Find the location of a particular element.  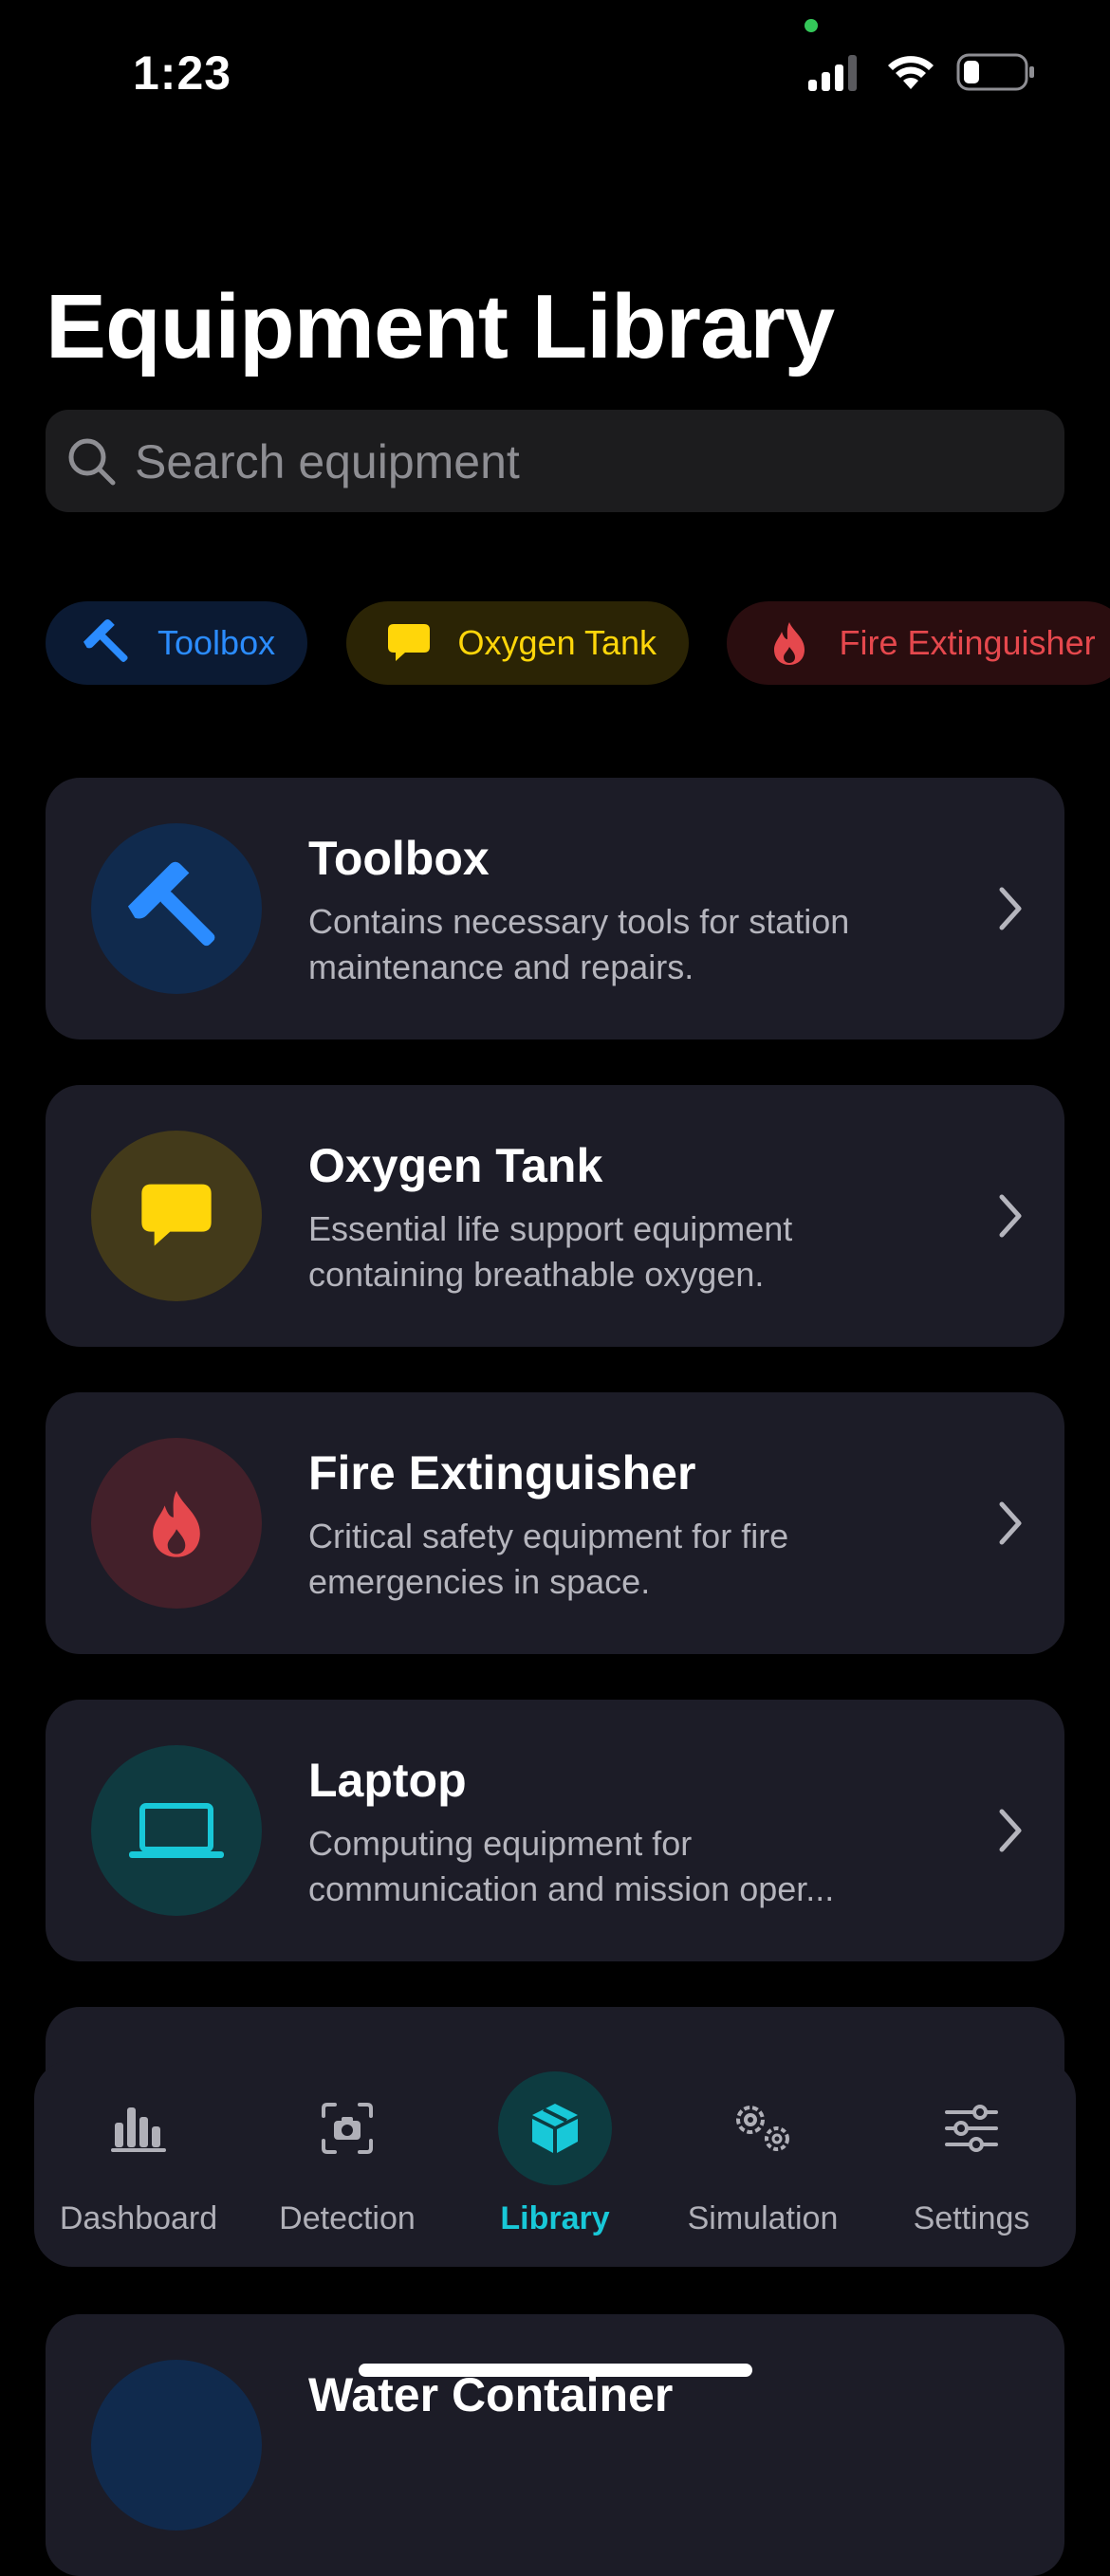

tab-label: Simulation is located at coordinates (763, 2218).